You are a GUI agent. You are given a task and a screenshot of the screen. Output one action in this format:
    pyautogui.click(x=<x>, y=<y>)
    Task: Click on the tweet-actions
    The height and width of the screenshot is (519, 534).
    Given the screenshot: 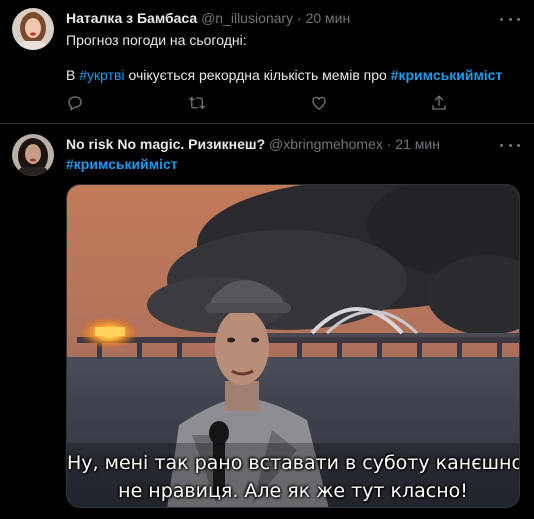 What is the action you would take?
    pyautogui.click(x=256, y=103)
    